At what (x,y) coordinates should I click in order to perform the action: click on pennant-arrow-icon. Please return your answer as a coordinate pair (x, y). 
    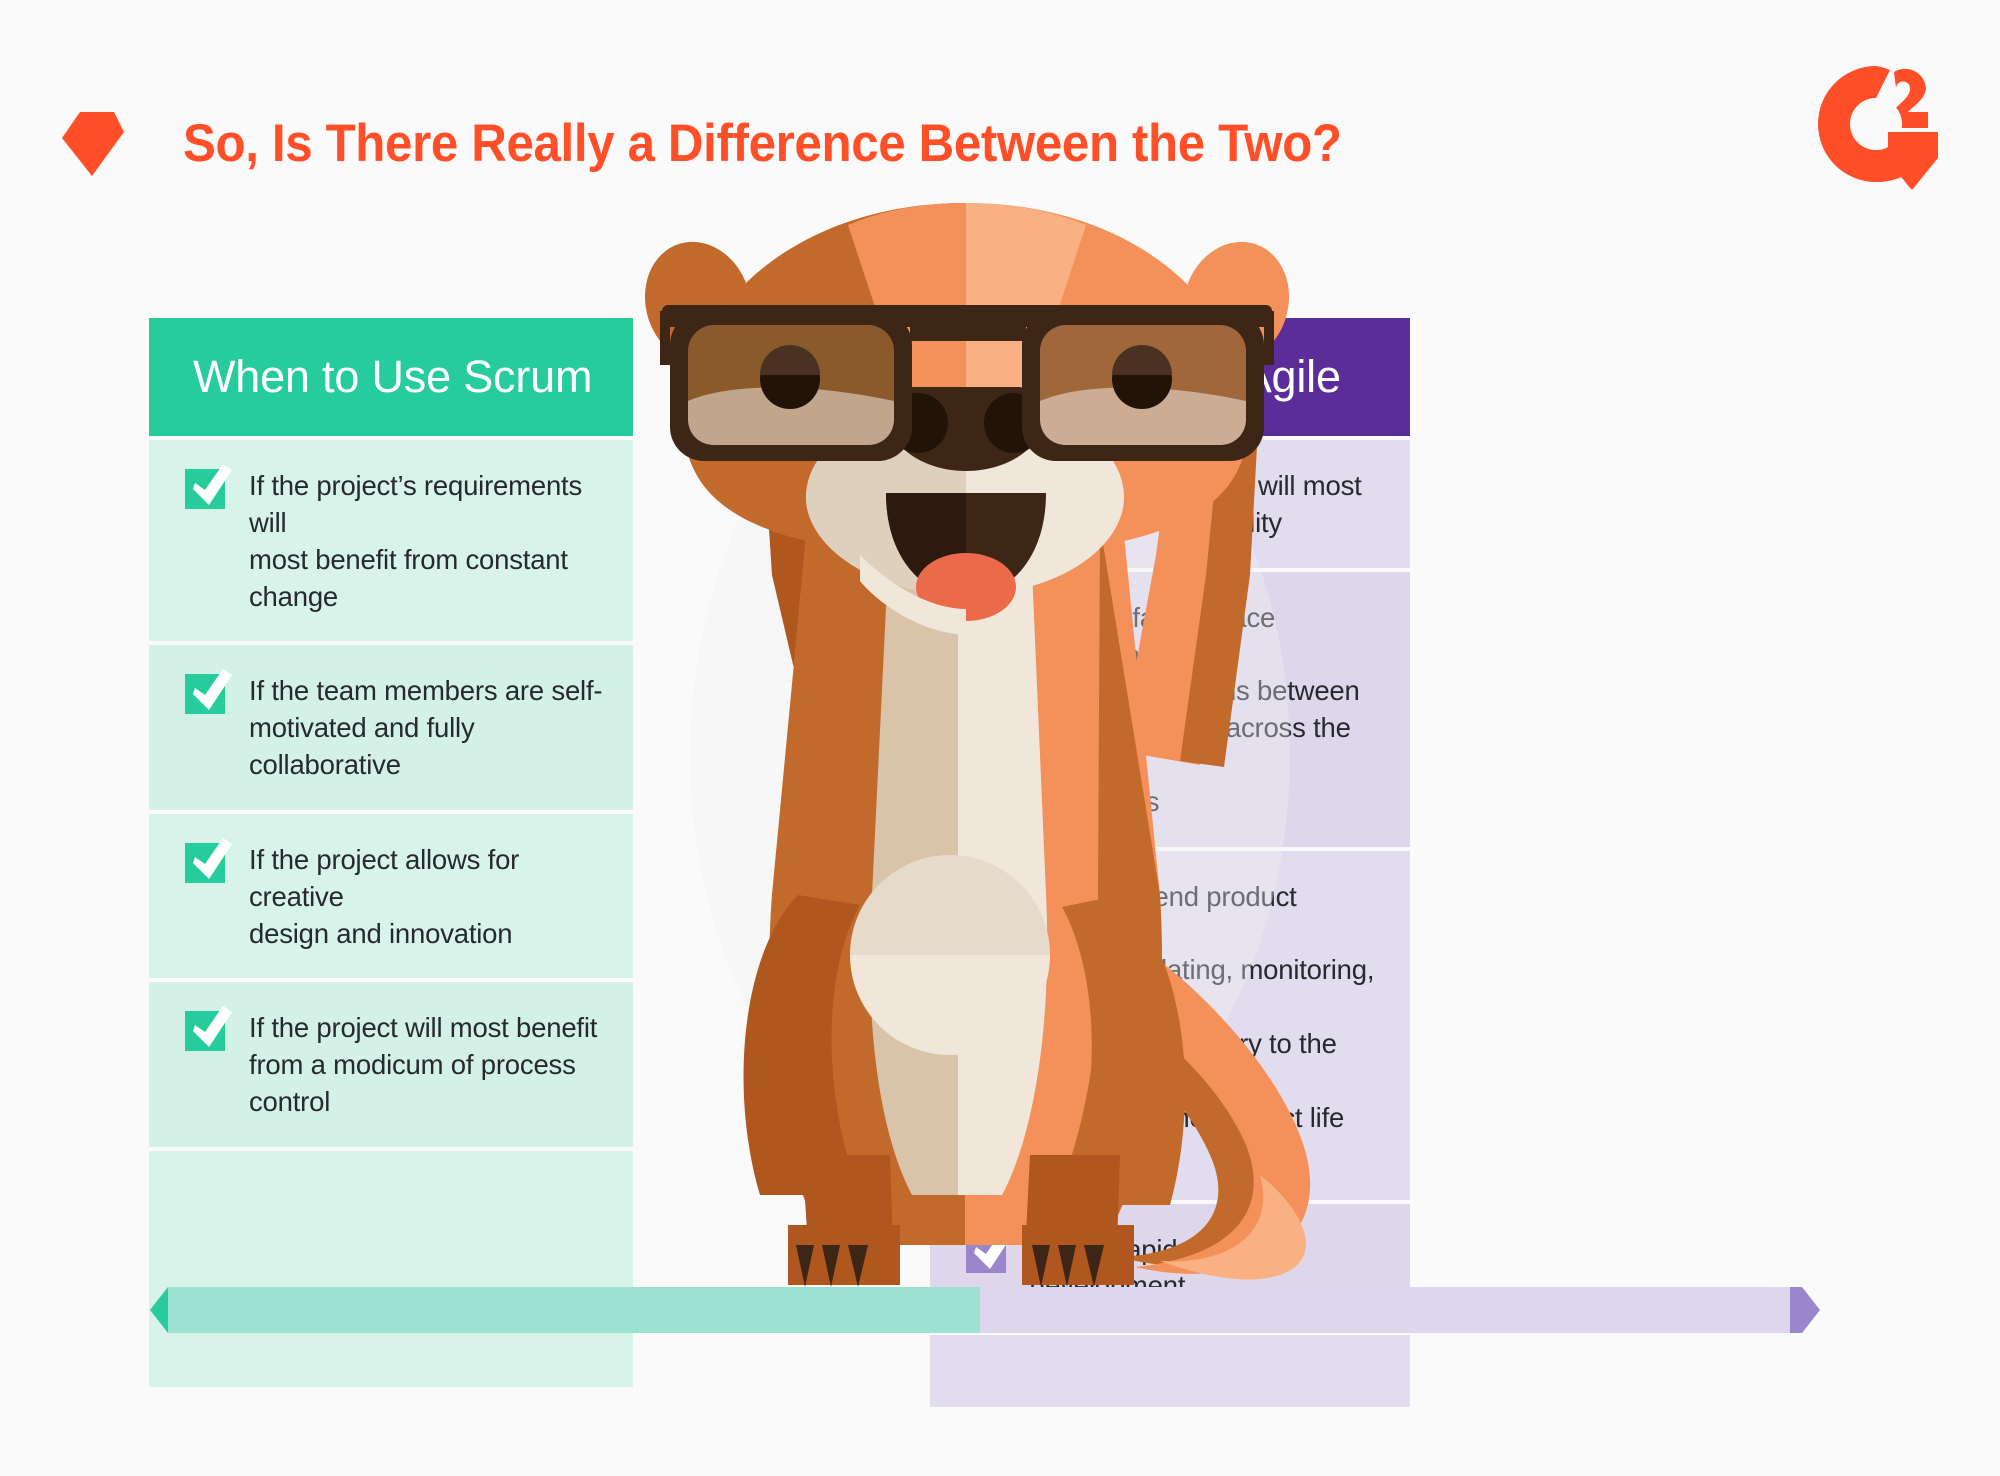
    Looking at the image, I should click on (93, 142).